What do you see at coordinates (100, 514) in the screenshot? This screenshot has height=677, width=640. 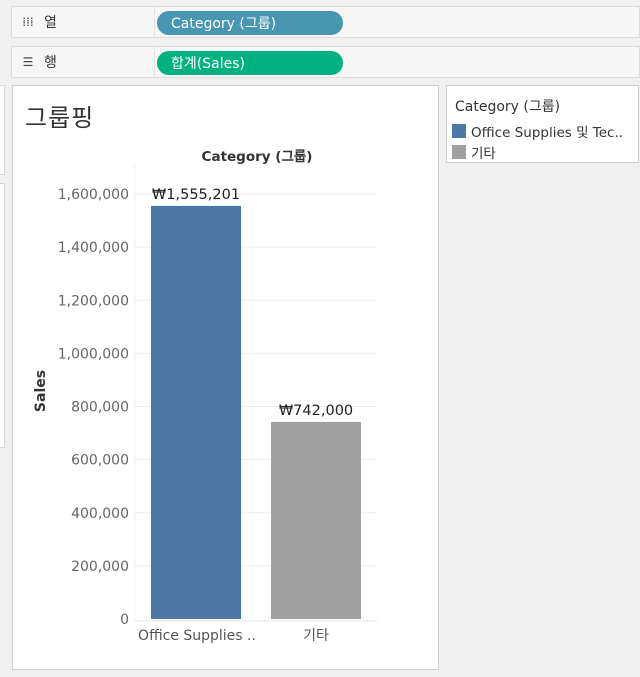 I see `y-tick-label: 400,000` at bounding box center [100, 514].